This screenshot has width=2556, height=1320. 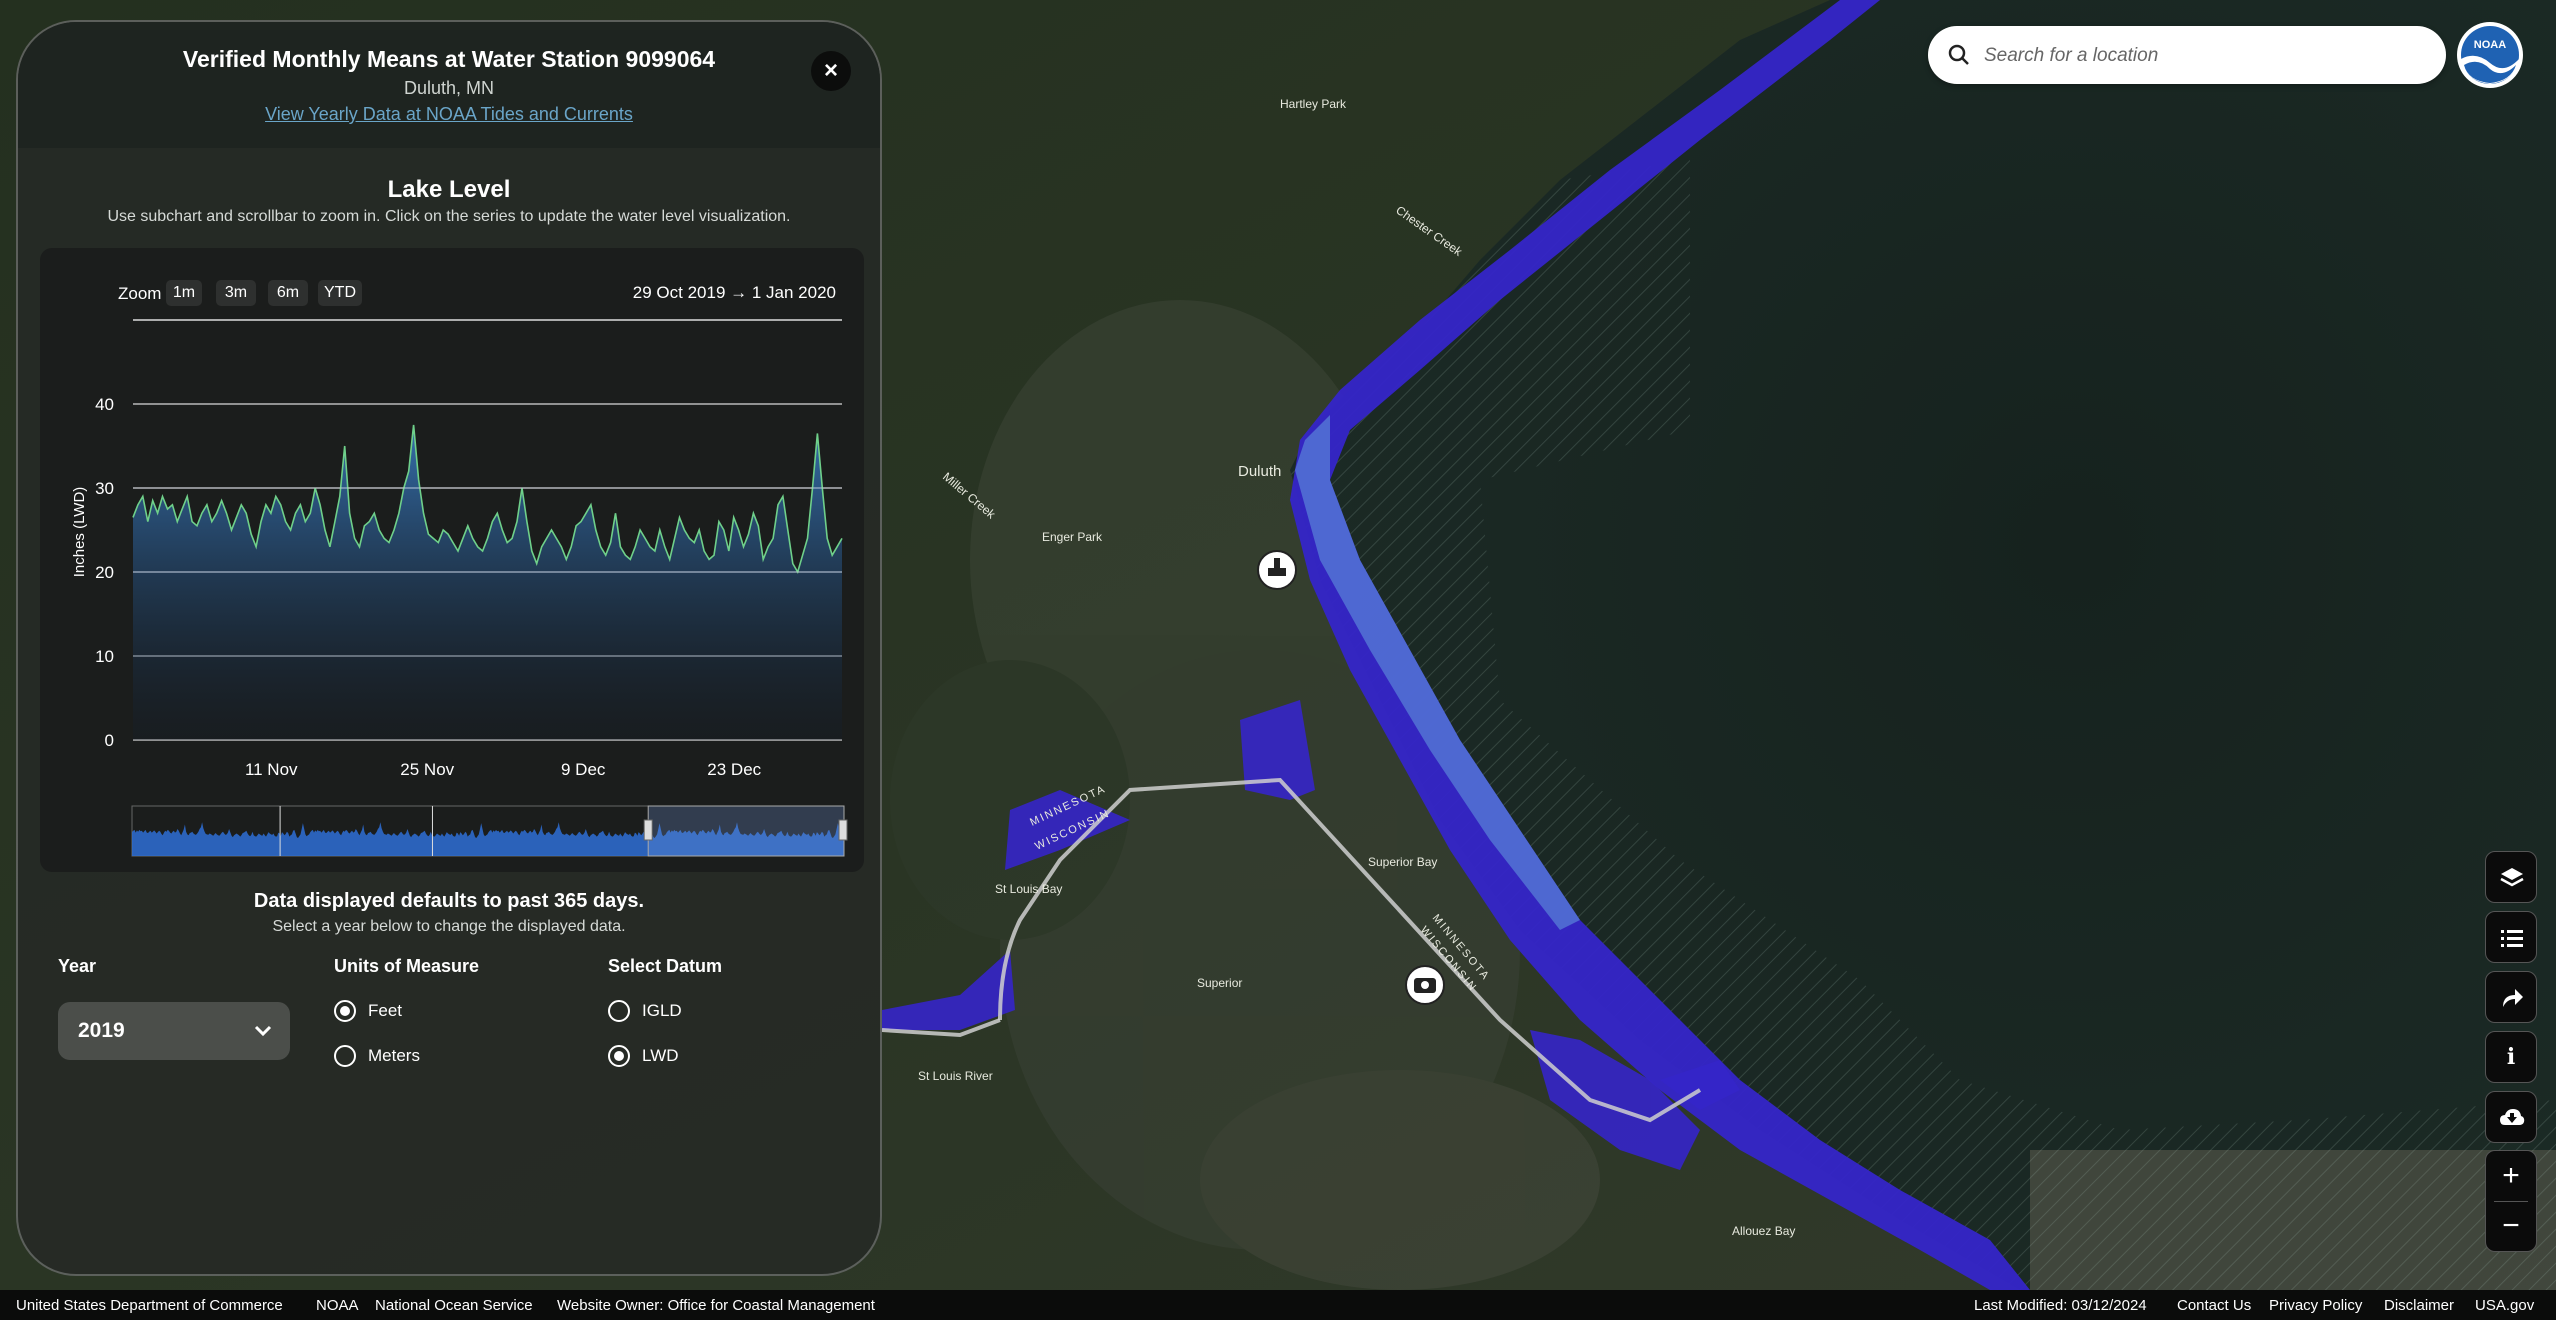 I want to click on y-tick-label: 30, so click(x=104, y=488).